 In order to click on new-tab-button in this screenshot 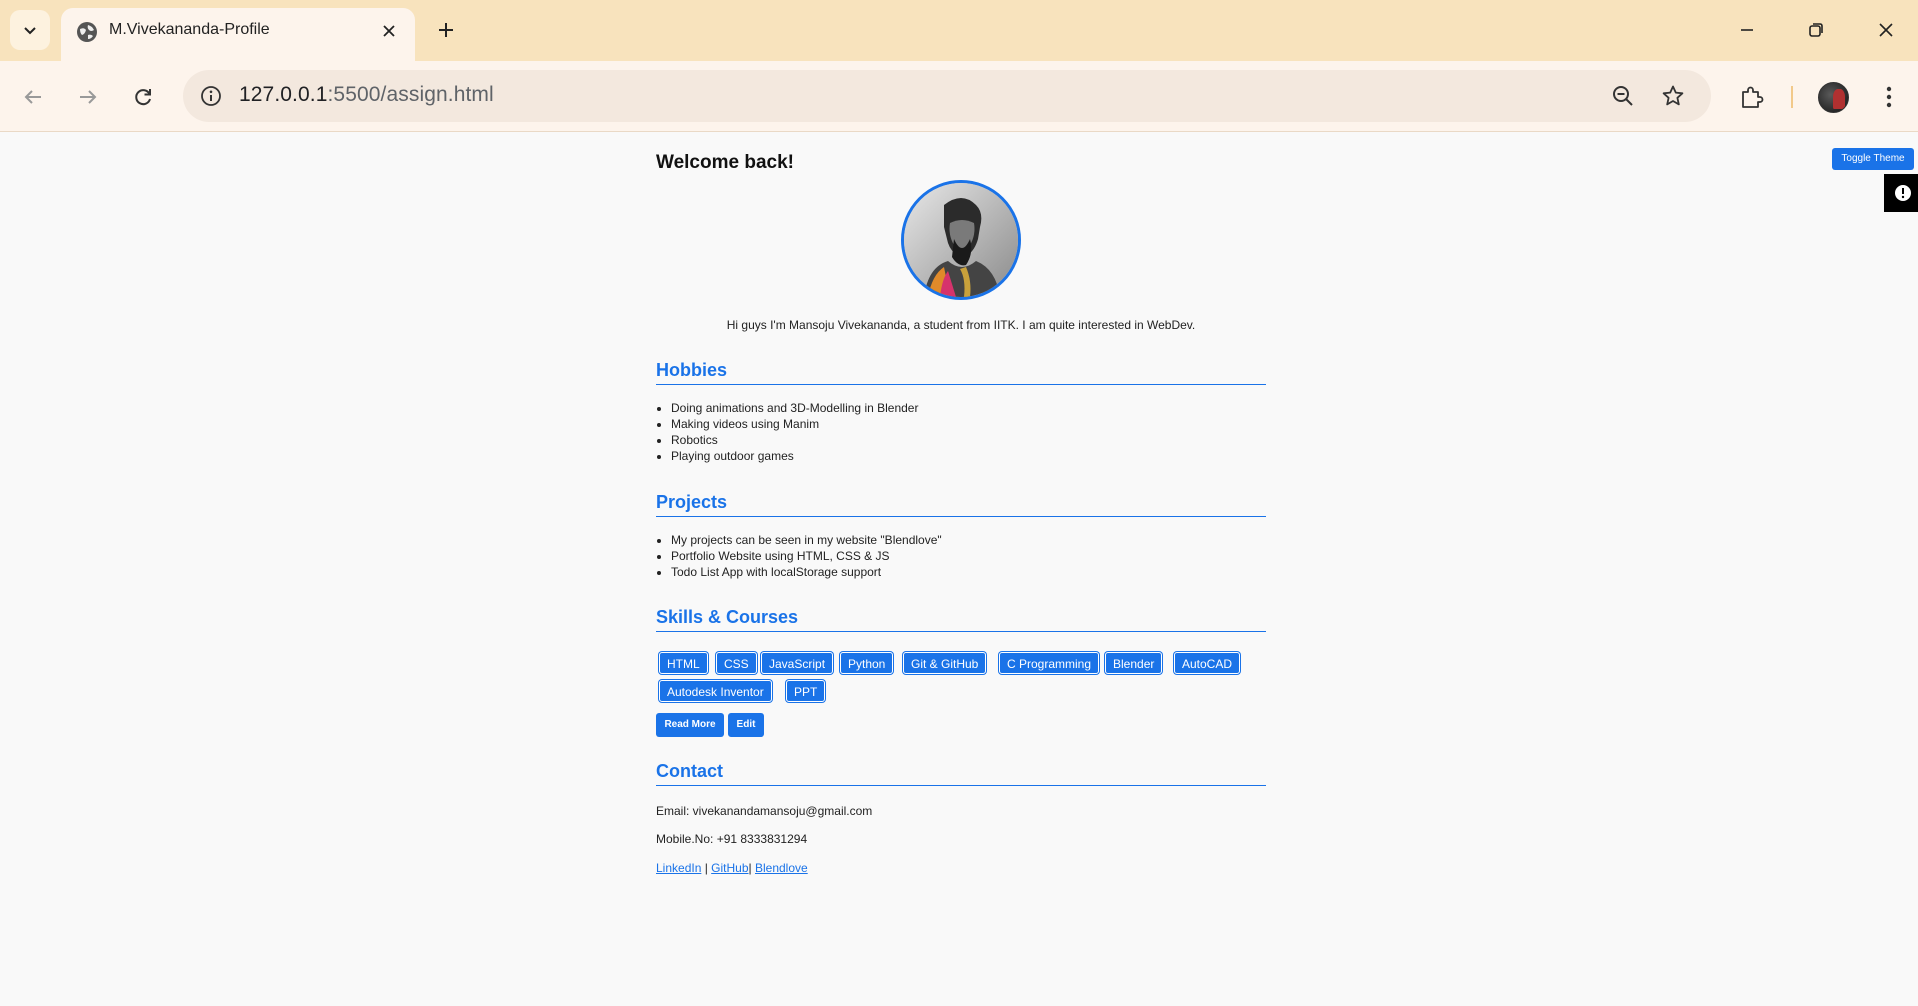, I will do `click(446, 30)`.